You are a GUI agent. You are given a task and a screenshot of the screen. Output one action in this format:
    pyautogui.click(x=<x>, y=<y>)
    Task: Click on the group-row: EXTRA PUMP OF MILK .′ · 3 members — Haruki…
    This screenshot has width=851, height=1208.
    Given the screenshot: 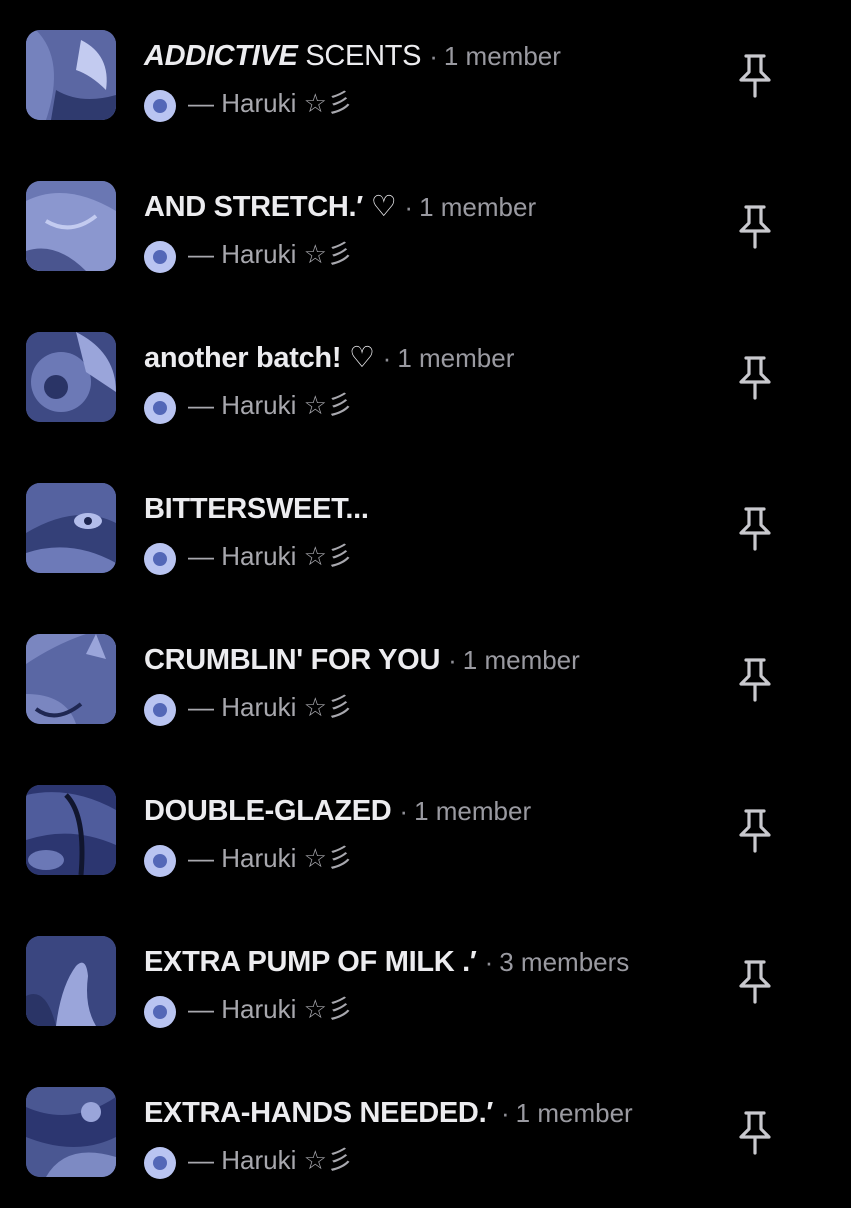 What is the action you would take?
    pyautogui.click(x=425, y=981)
    